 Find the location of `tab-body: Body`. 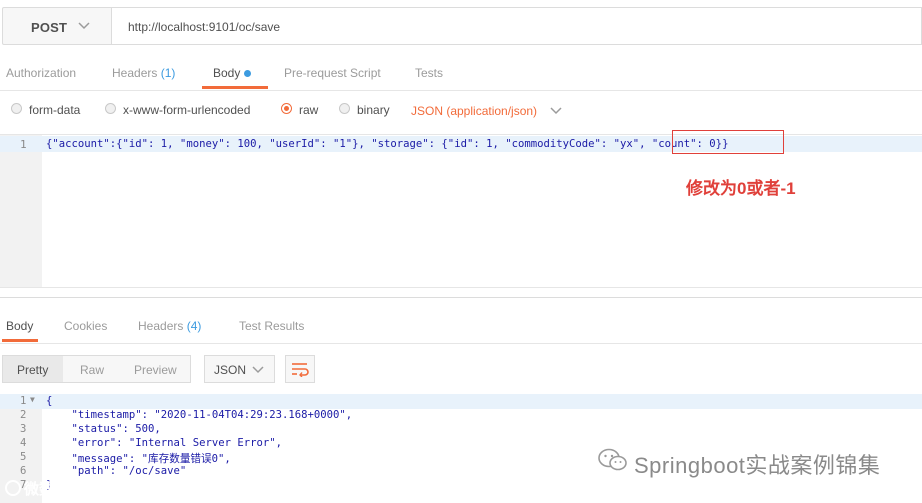

tab-body: Body is located at coordinates (232, 73).